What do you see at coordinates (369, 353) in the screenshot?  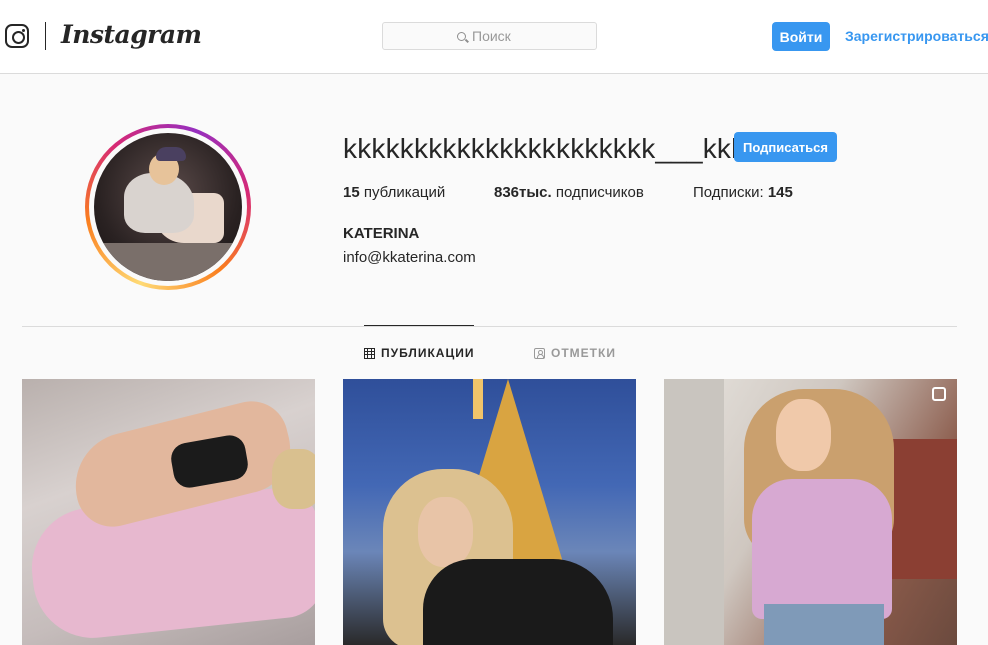 I see `grid-icon` at bounding box center [369, 353].